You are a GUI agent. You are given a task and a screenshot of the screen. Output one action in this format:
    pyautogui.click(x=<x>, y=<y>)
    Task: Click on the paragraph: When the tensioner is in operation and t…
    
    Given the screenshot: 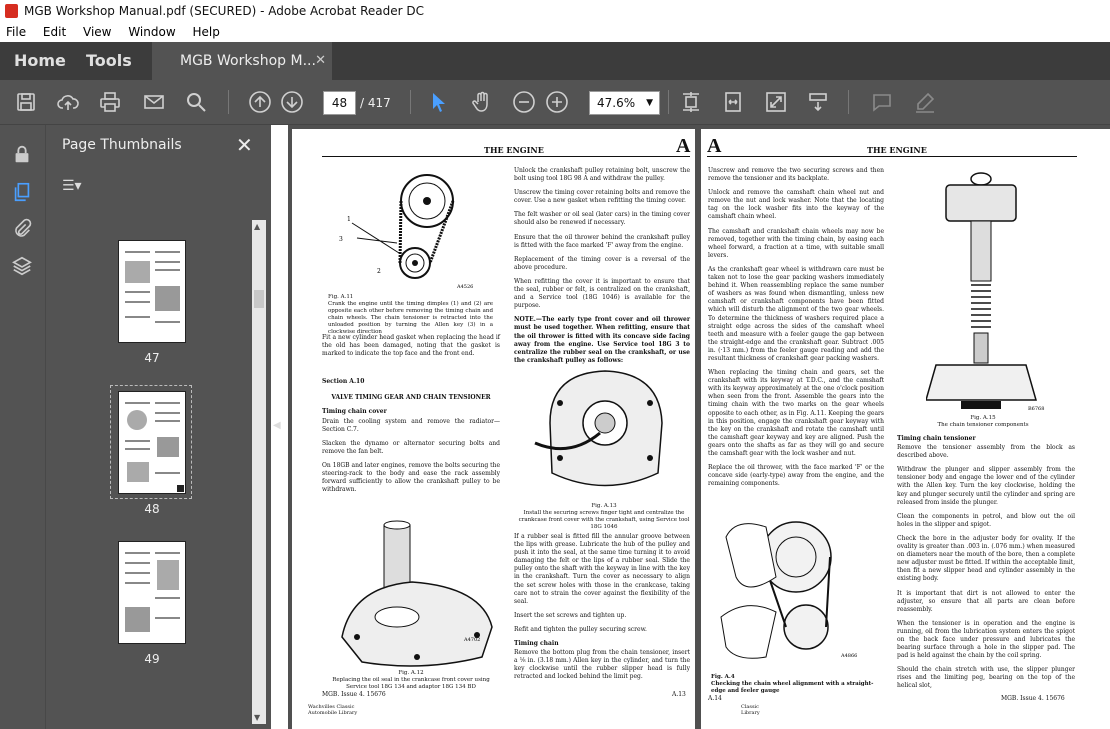 What is the action you would take?
    pyautogui.click(x=986, y=639)
    